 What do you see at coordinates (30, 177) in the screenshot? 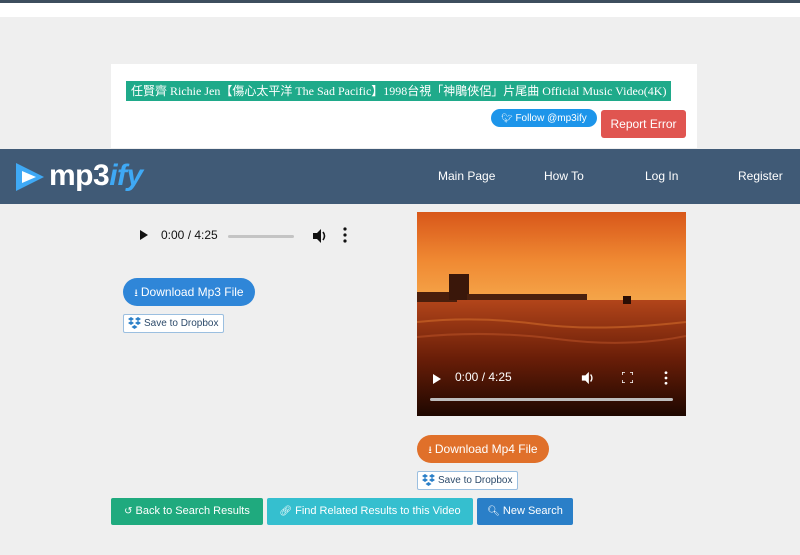
I see `play-logo-icon` at bounding box center [30, 177].